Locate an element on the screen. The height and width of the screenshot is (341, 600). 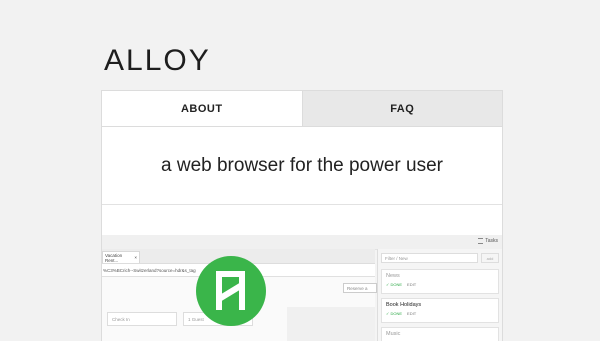
preview-task-title: Music is located at coordinates (393, 334).